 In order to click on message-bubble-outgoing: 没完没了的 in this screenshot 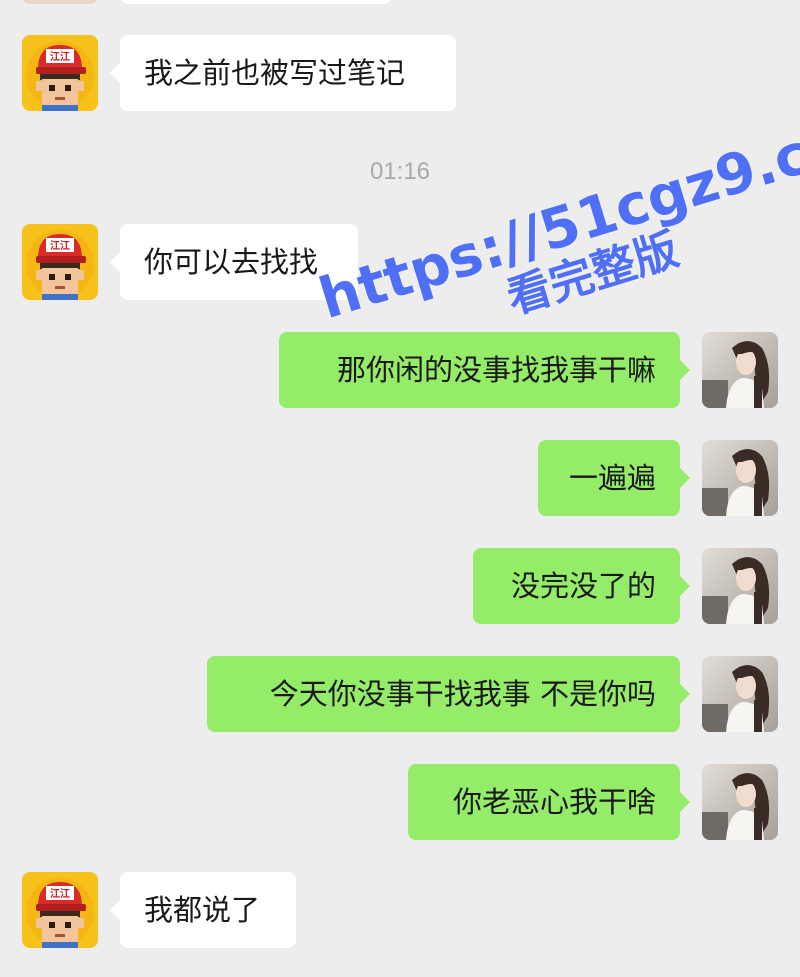, I will do `click(581, 586)`.